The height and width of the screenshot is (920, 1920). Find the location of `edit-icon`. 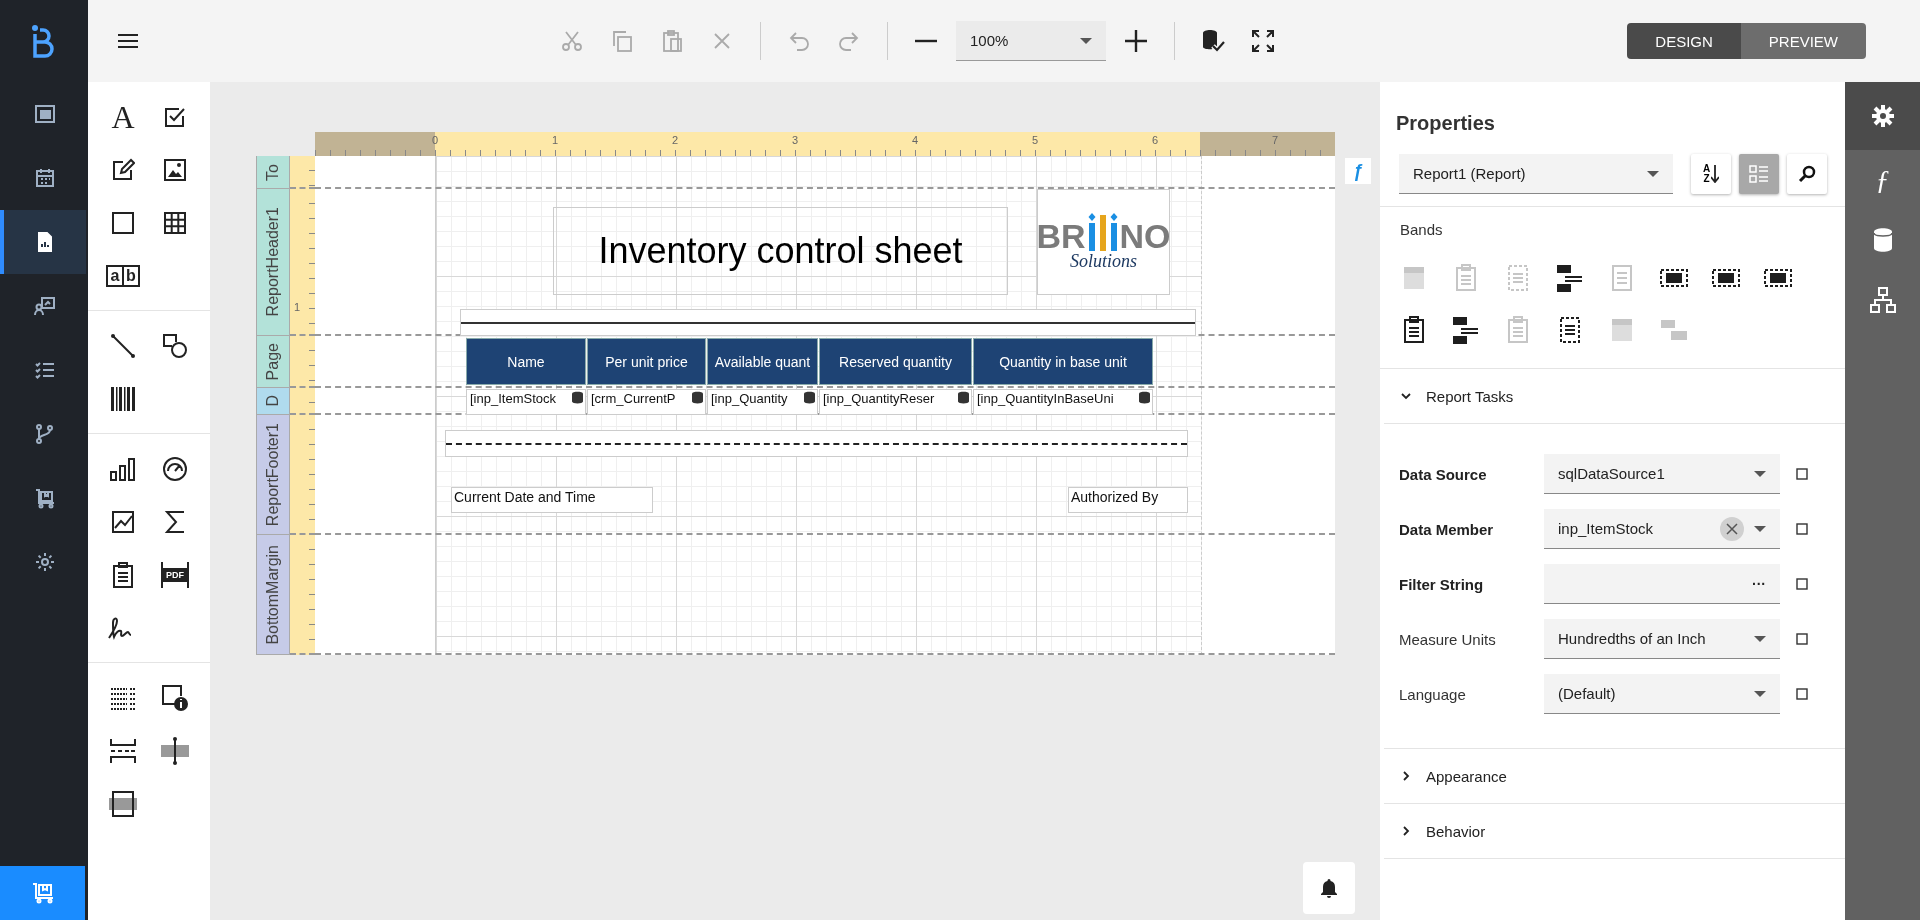

edit-icon is located at coordinates (123, 169).